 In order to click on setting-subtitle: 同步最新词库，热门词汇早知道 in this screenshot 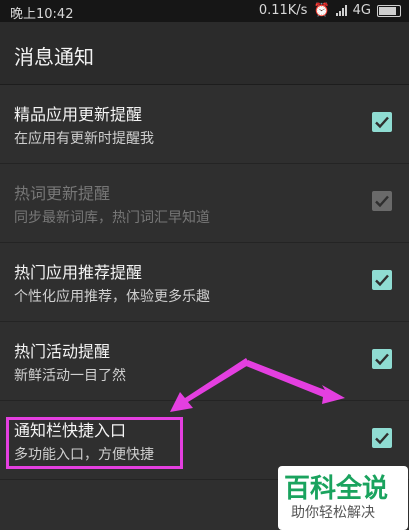, I will do `click(112, 218)`.